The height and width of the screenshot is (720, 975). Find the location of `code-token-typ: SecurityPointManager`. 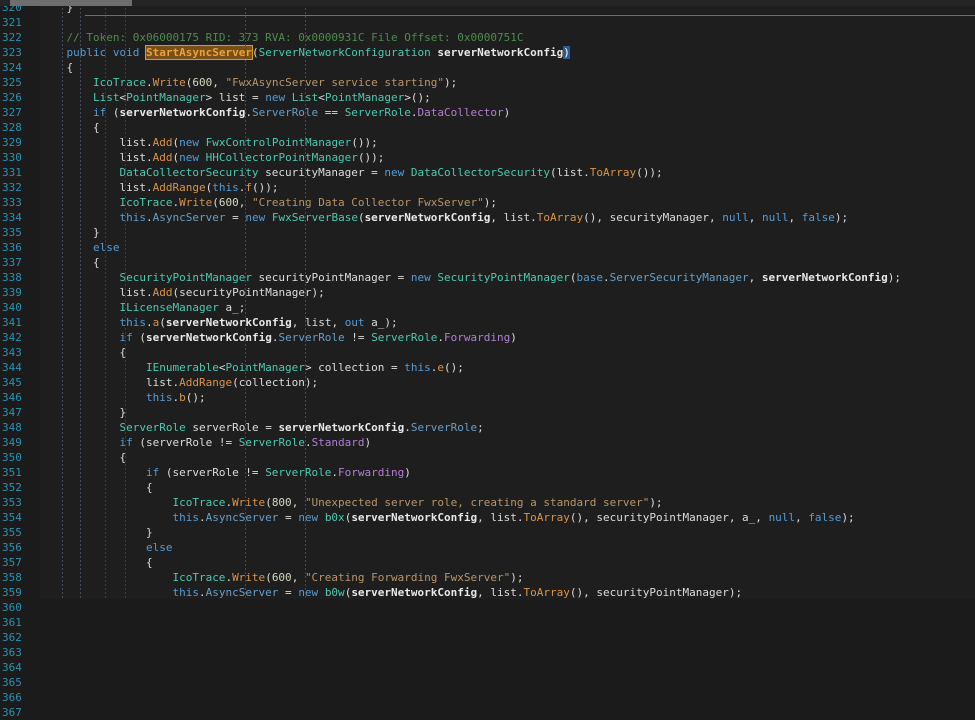

code-token-typ: SecurityPointManager is located at coordinates (185, 277).